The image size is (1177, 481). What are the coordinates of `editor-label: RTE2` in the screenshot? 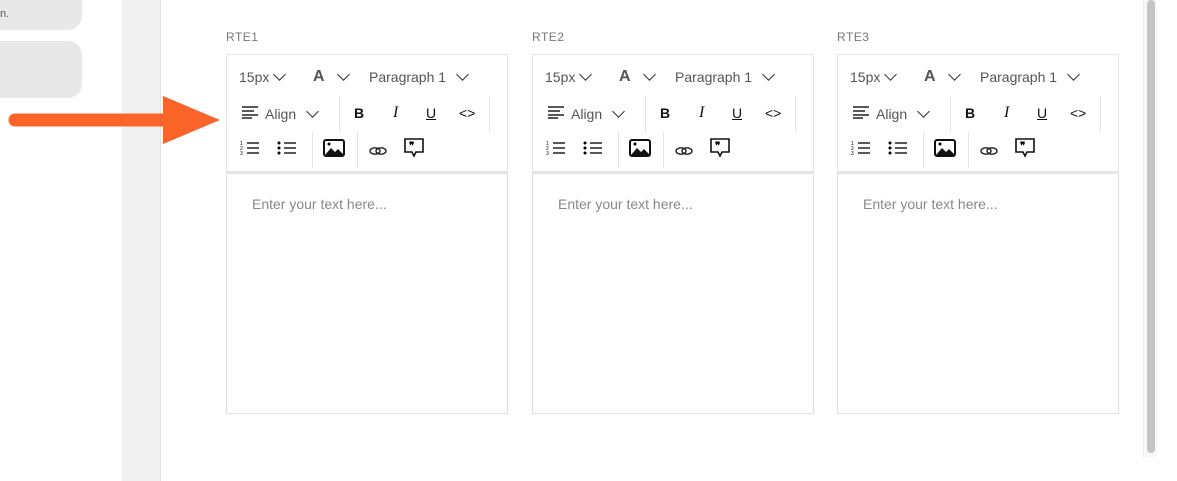 It's located at (548, 37).